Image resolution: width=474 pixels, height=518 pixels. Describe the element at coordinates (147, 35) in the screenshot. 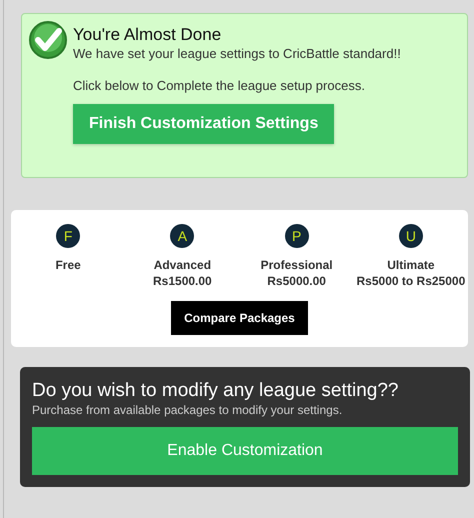

I see `notice-title: You're Almost Done` at that location.